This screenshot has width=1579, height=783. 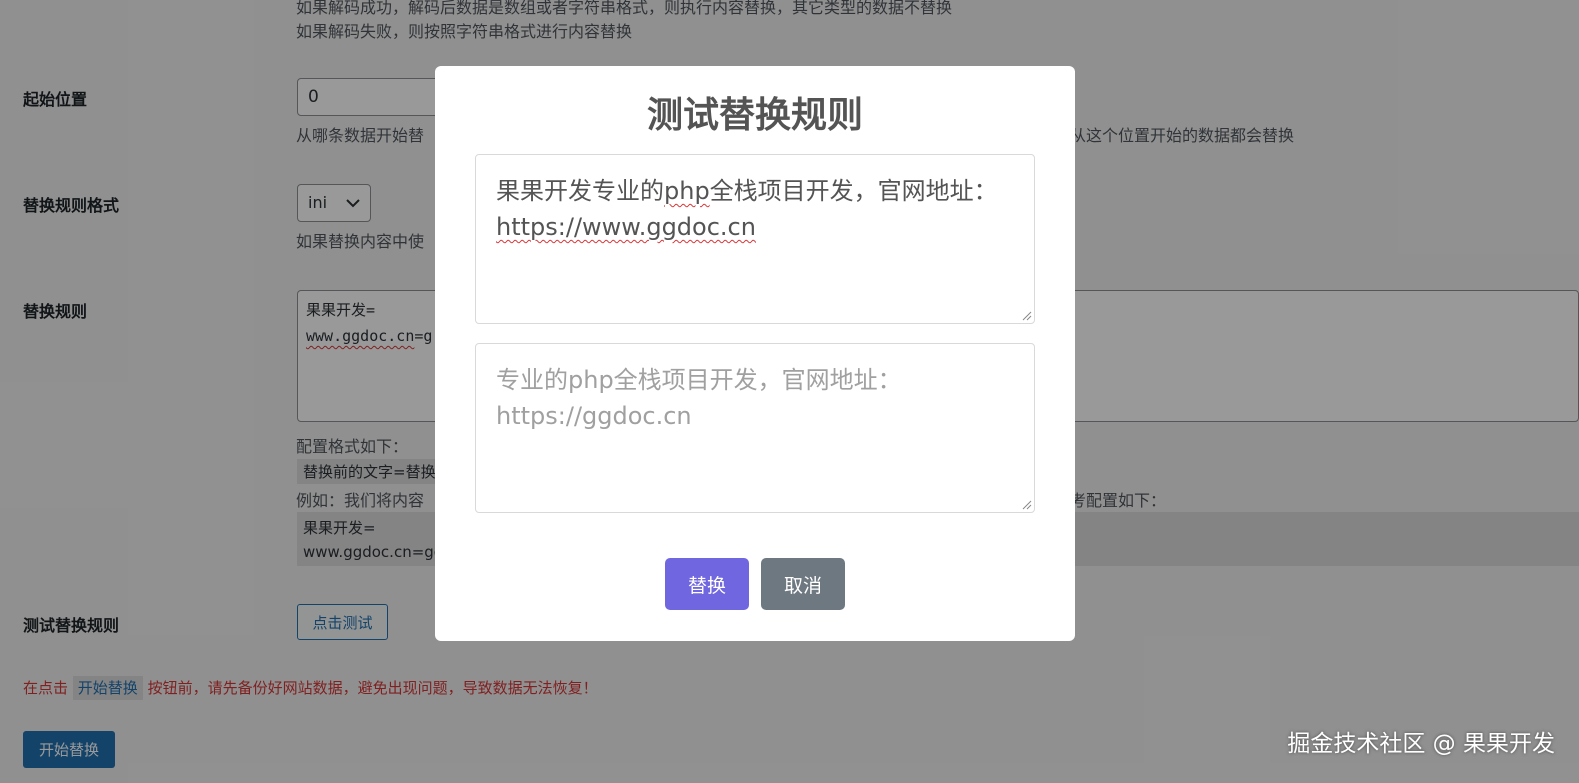 What do you see at coordinates (1421, 744) in the screenshot?
I see `watermark: 掘金技术社区 @ 果果开发` at bounding box center [1421, 744].